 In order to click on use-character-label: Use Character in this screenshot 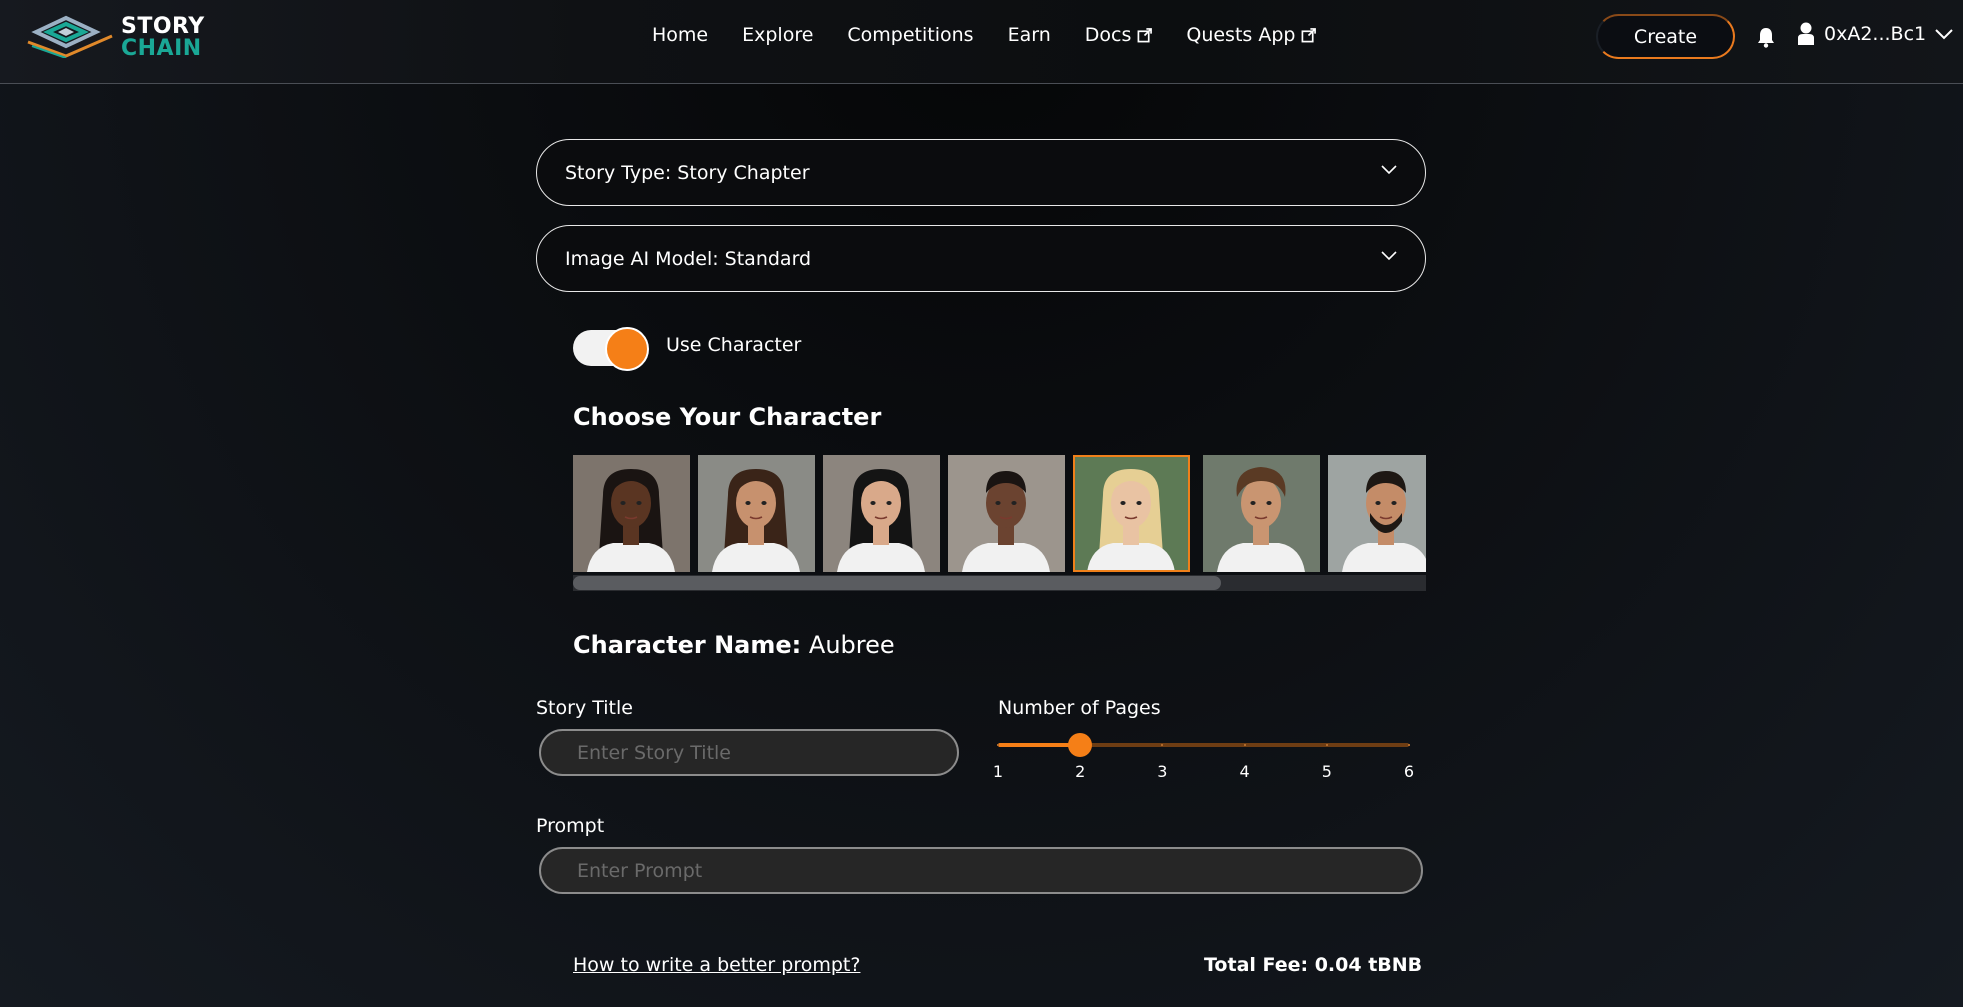, I will do `click(734, 345)`.